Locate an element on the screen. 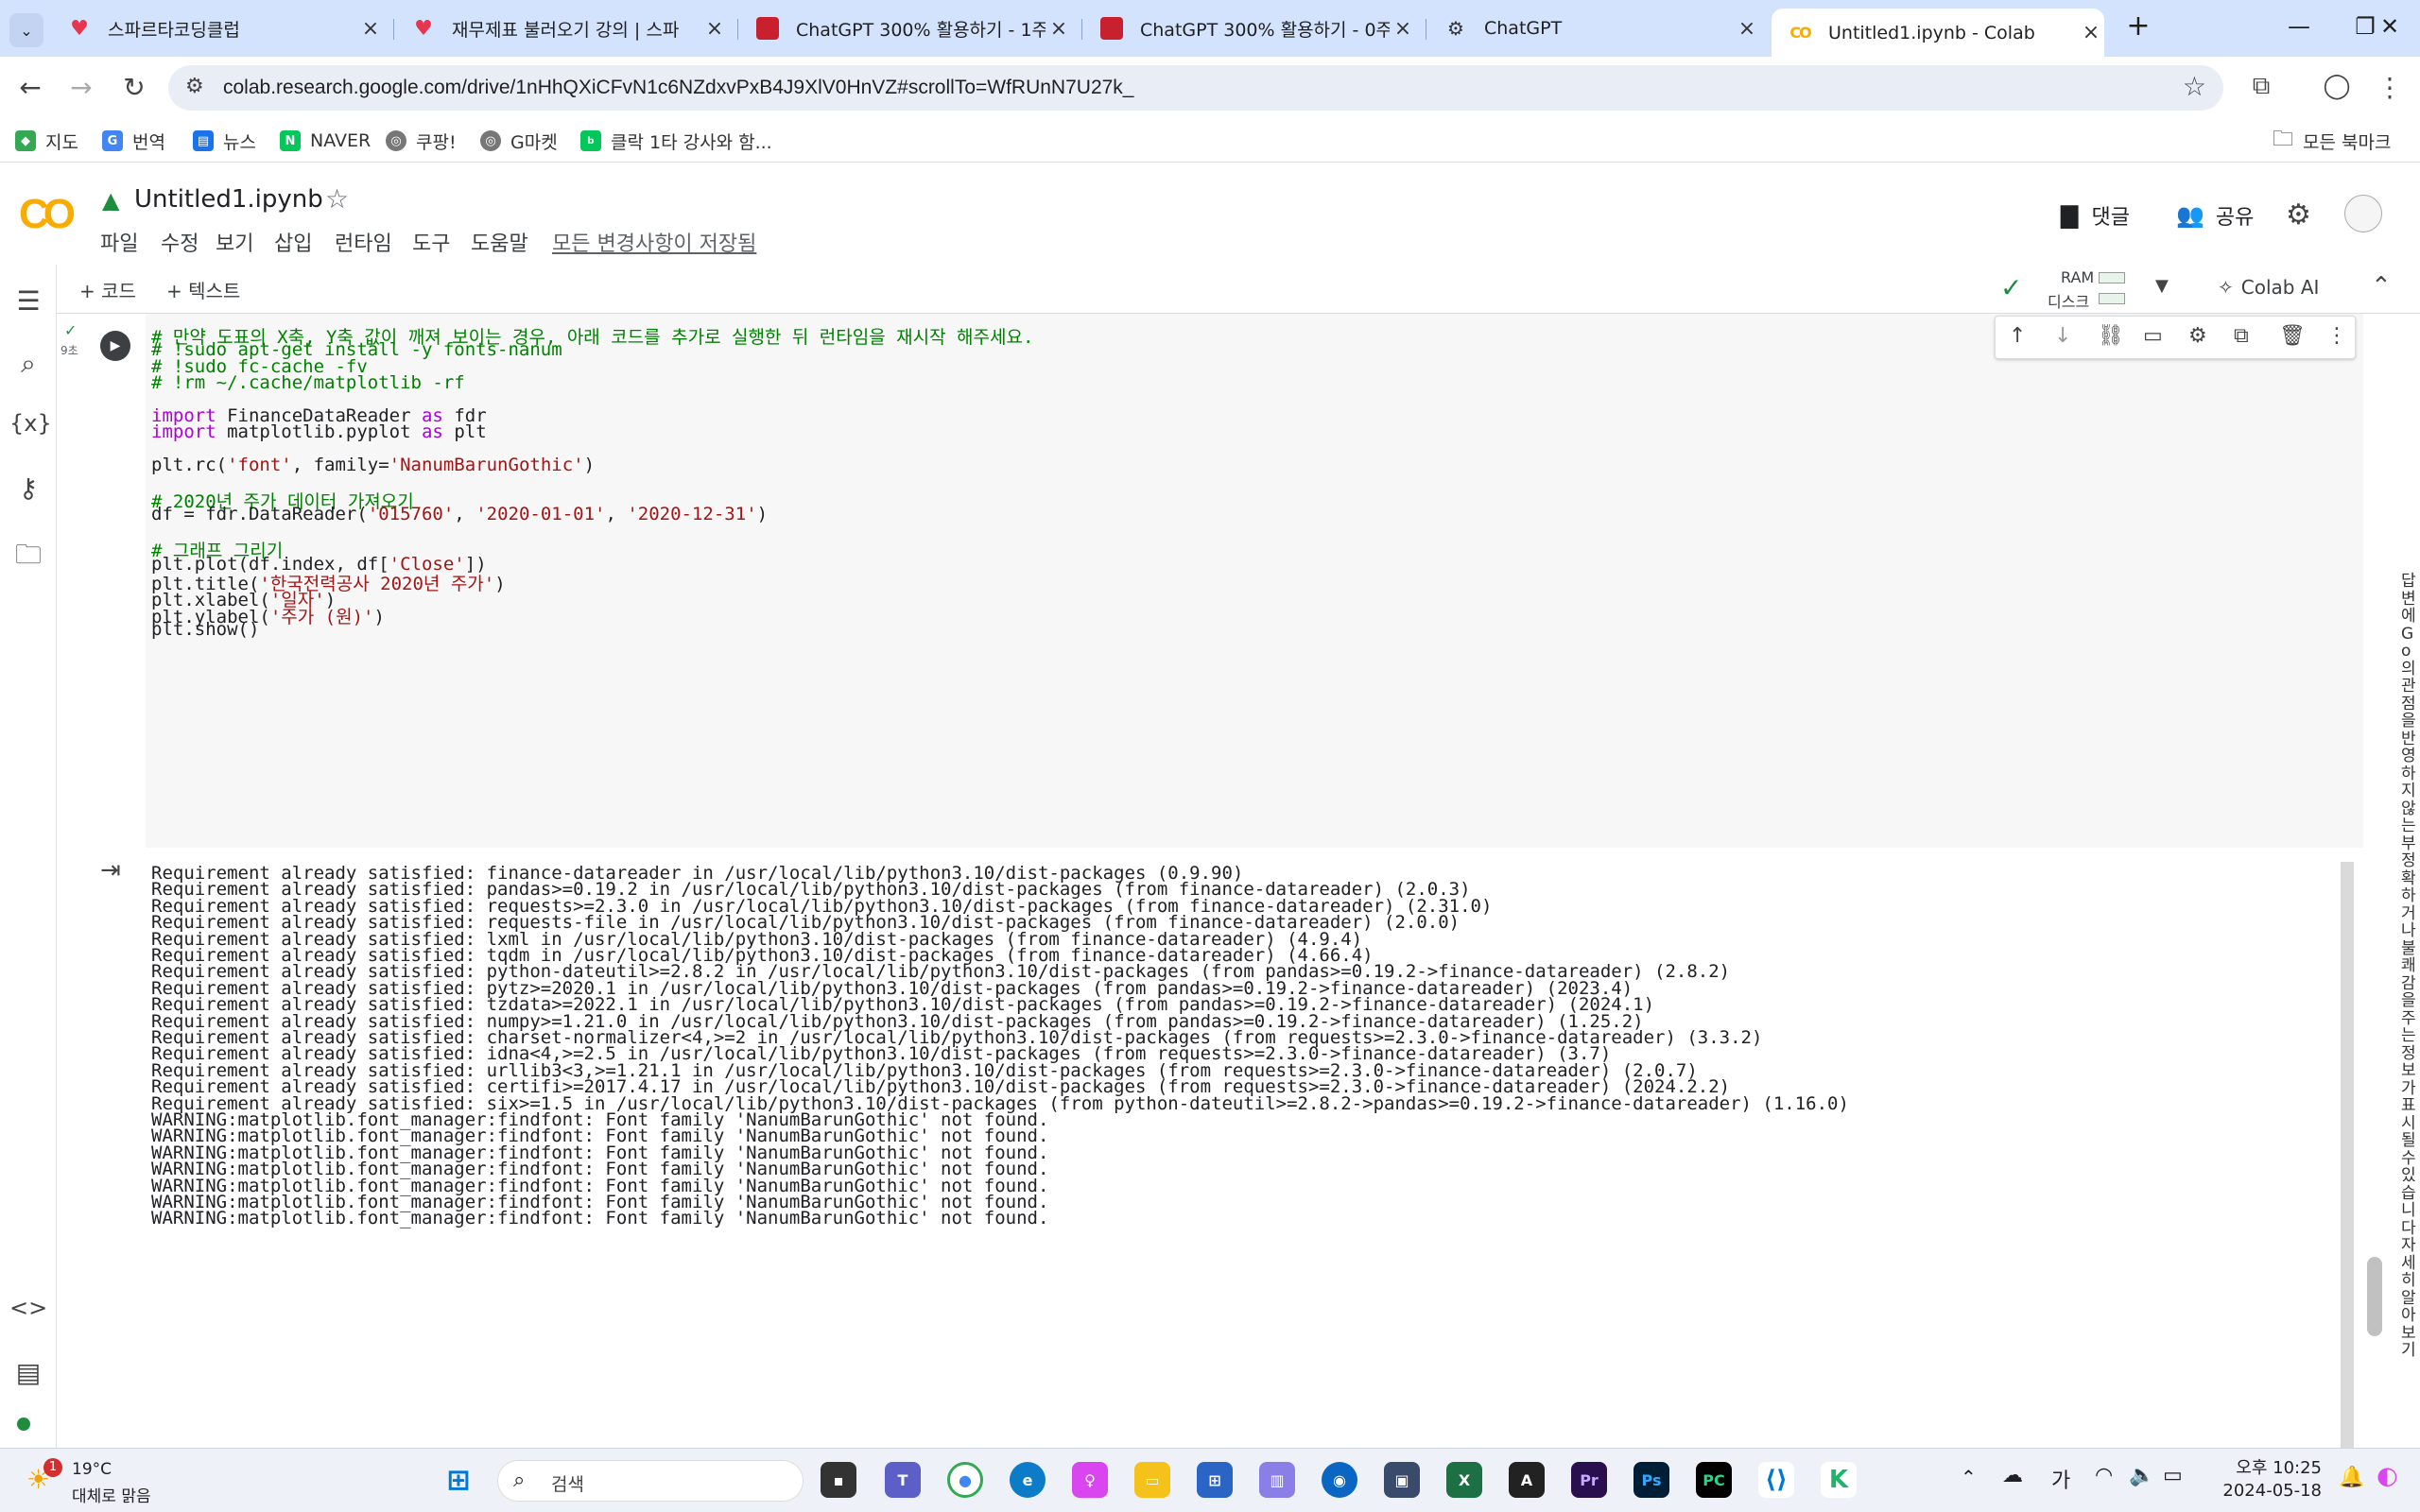  media-icon: ◉ is located at coordinates (1339, 1480).